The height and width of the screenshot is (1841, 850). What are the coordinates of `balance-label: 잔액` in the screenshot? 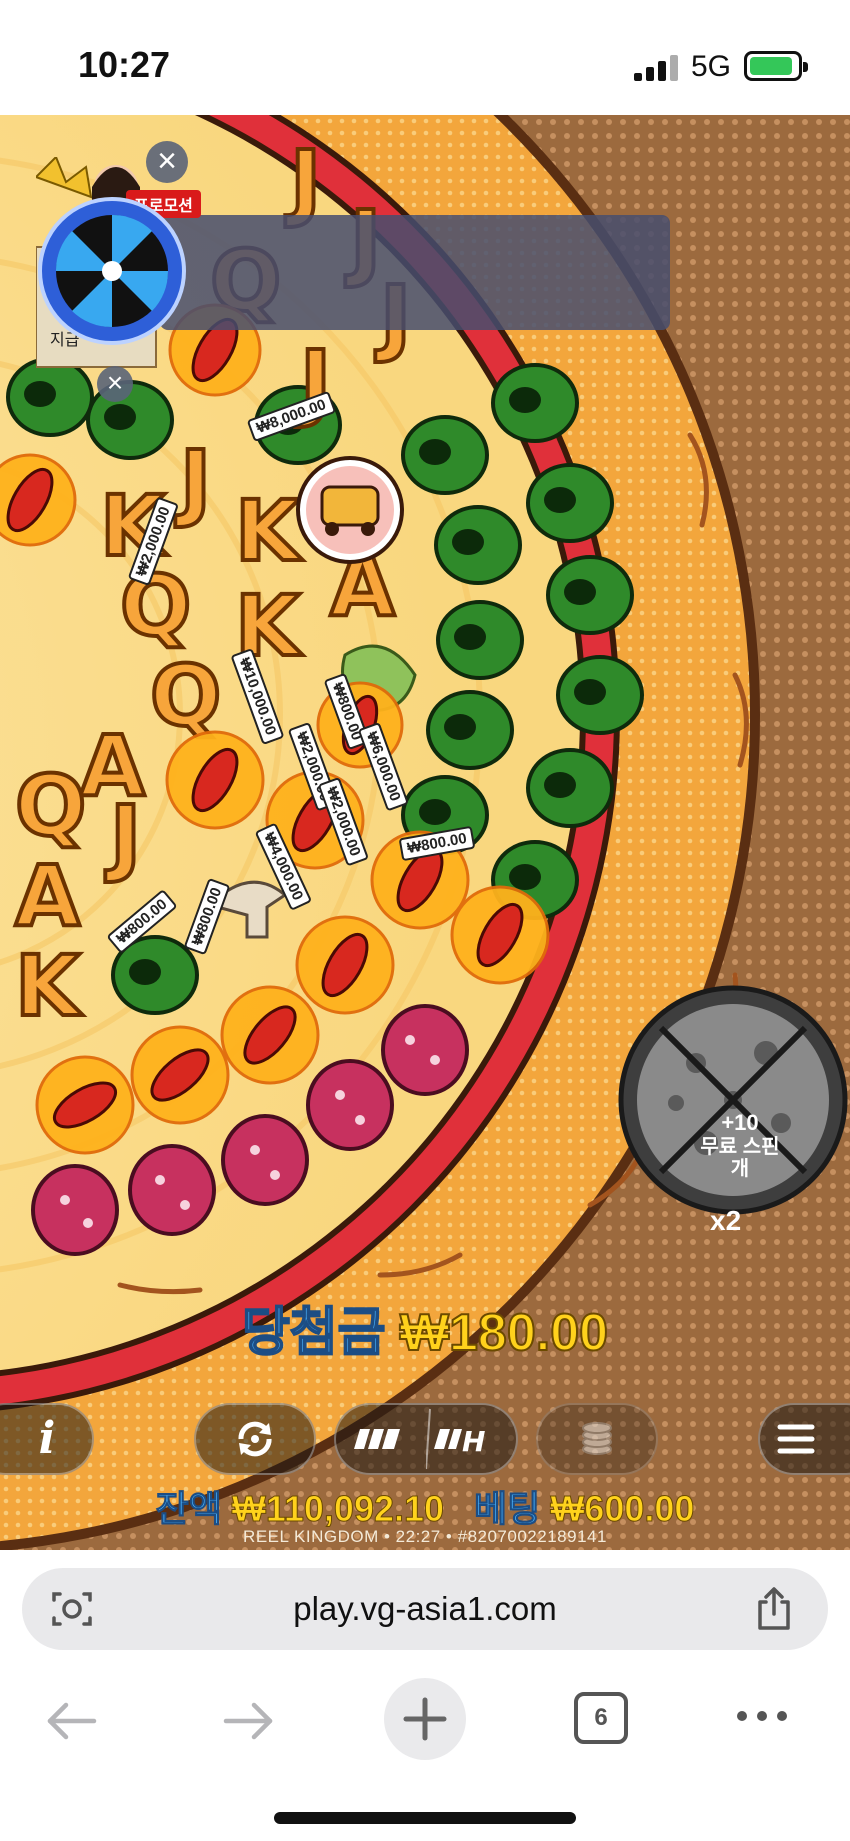 It's located at (188, 1509).